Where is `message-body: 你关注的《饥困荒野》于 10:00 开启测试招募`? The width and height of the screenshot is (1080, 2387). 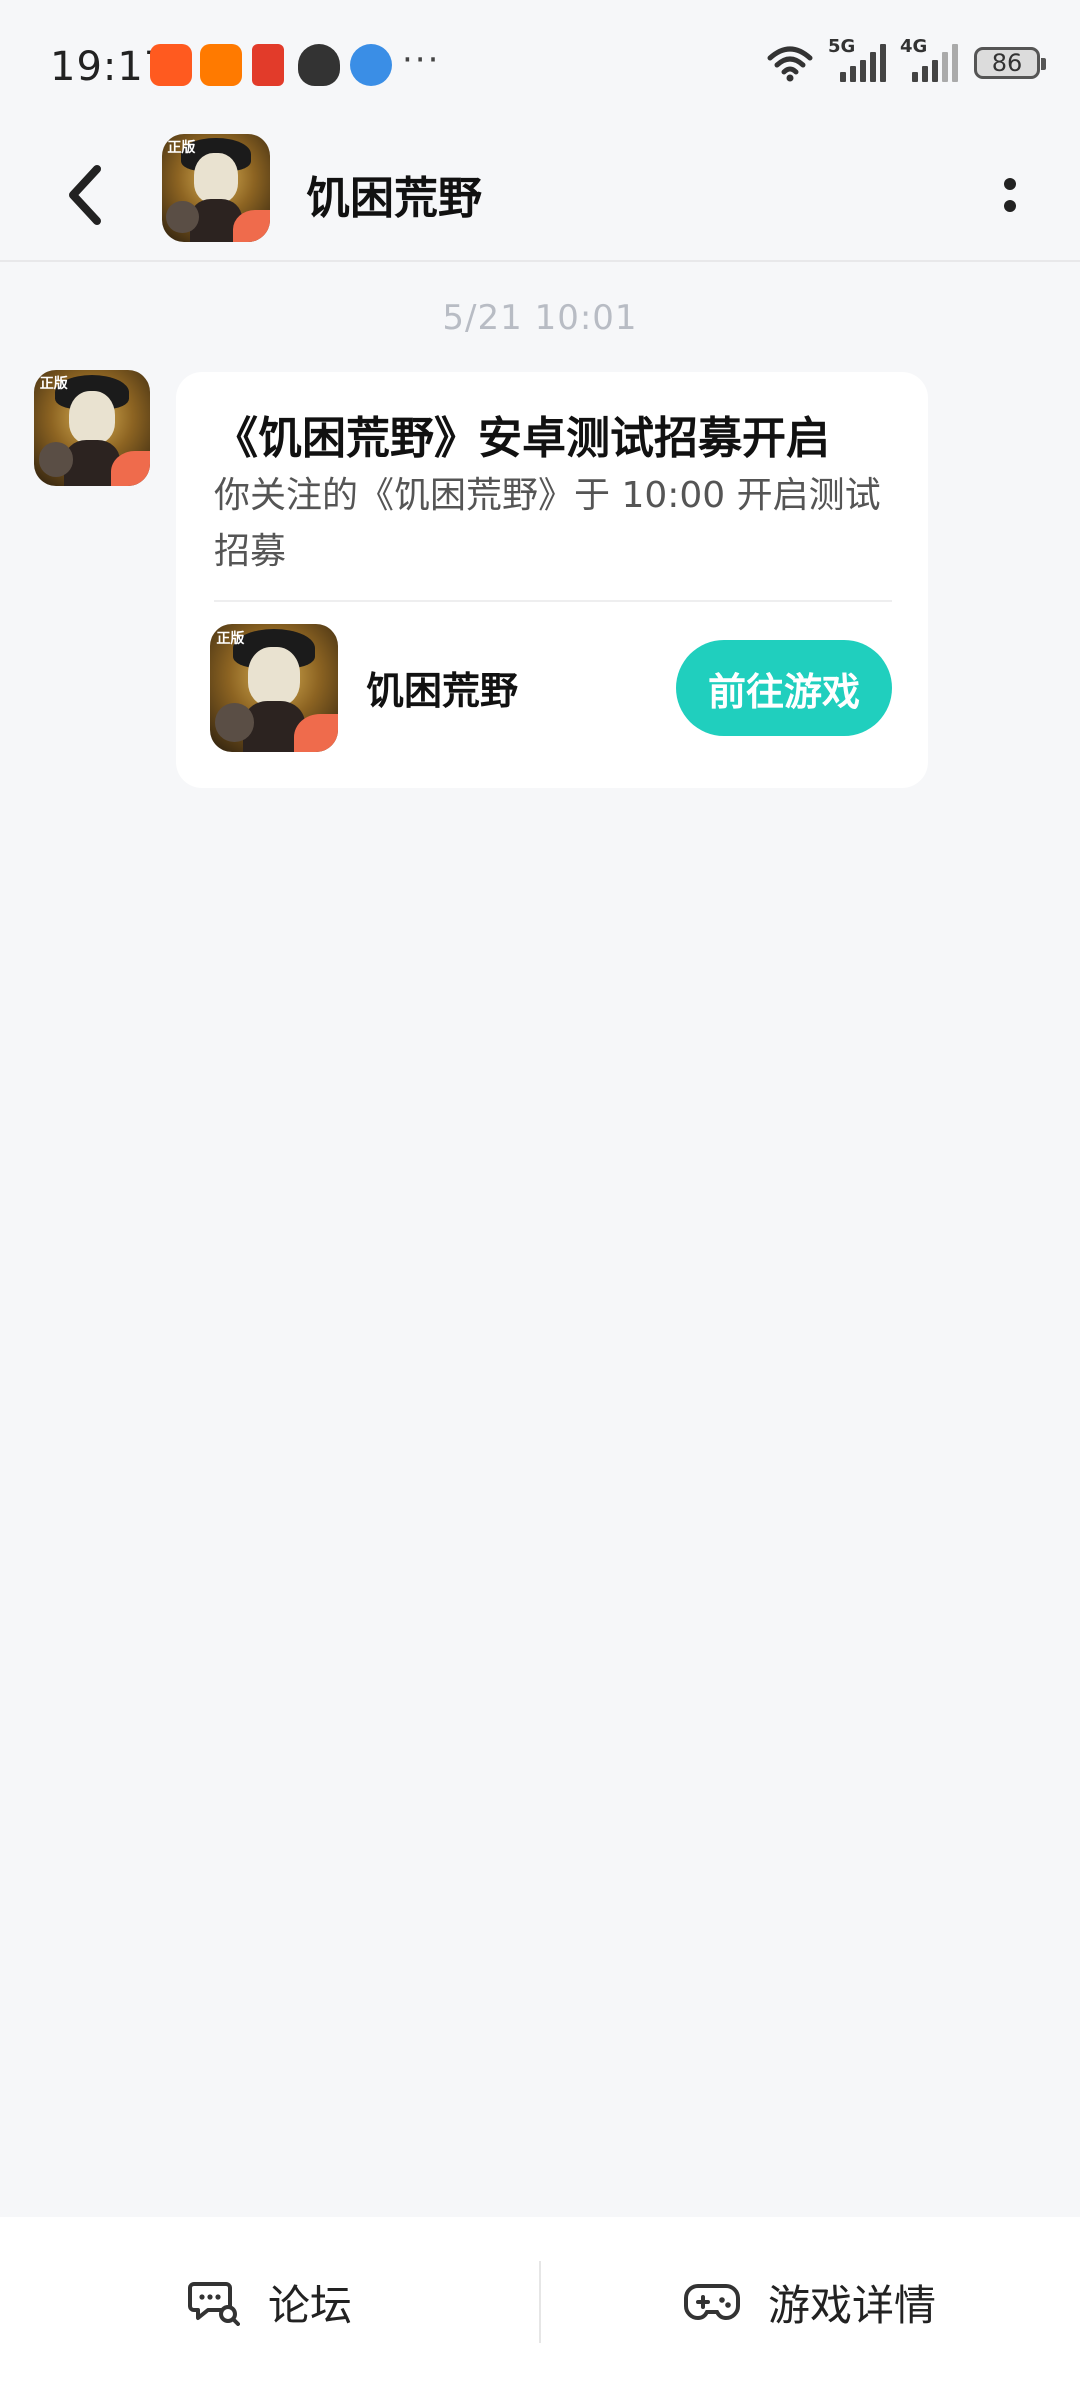 message-body: 你关注的《饥困荒野》于 10:00 开启测试招募 is located at coordinates (547, 523).